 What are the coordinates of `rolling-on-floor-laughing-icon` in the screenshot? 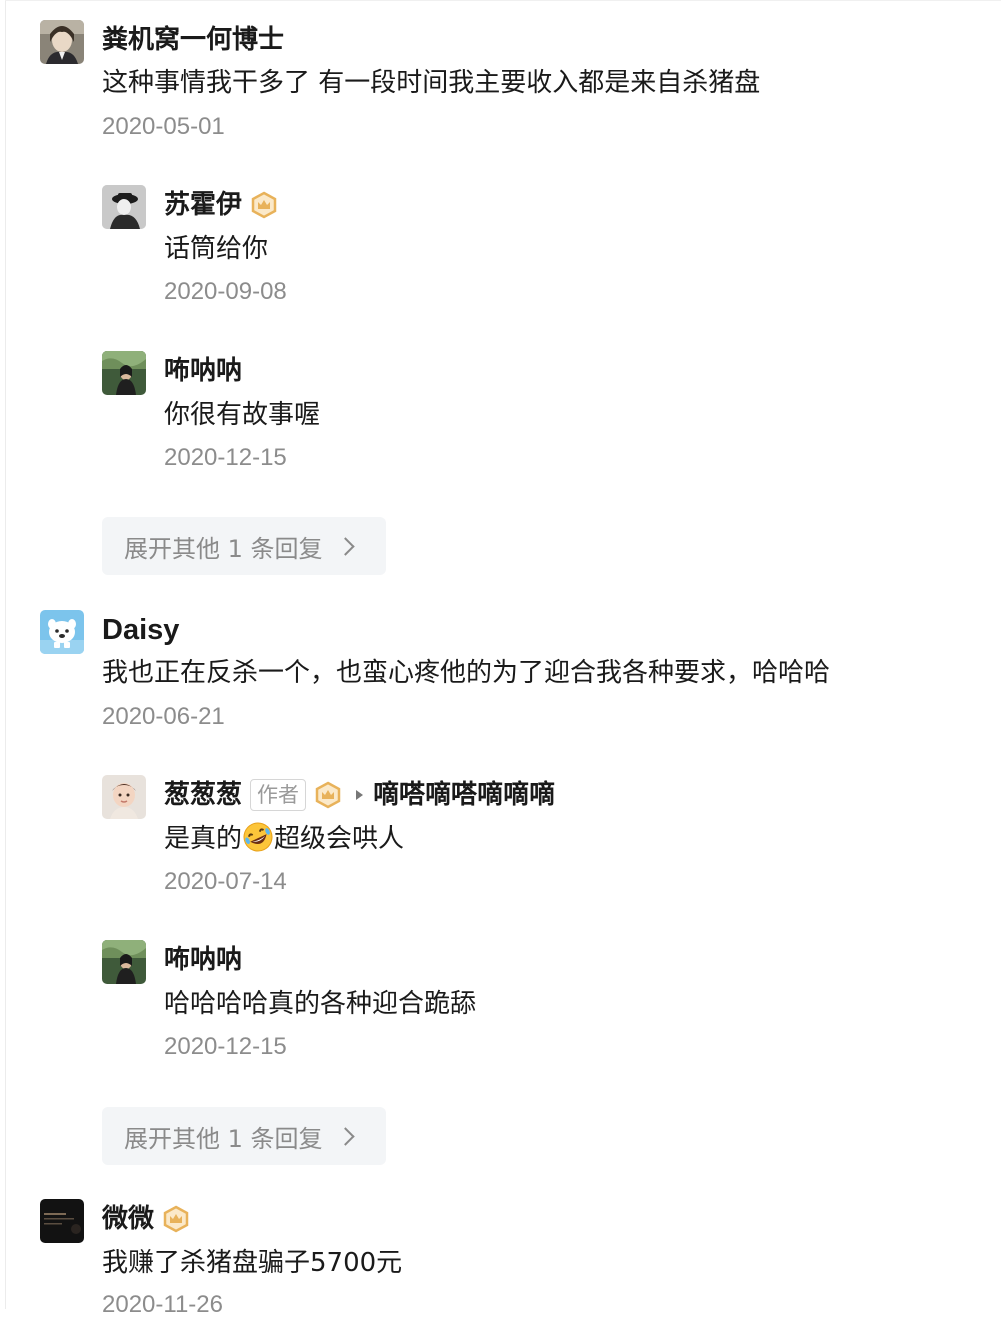 It's located at (258, 837).